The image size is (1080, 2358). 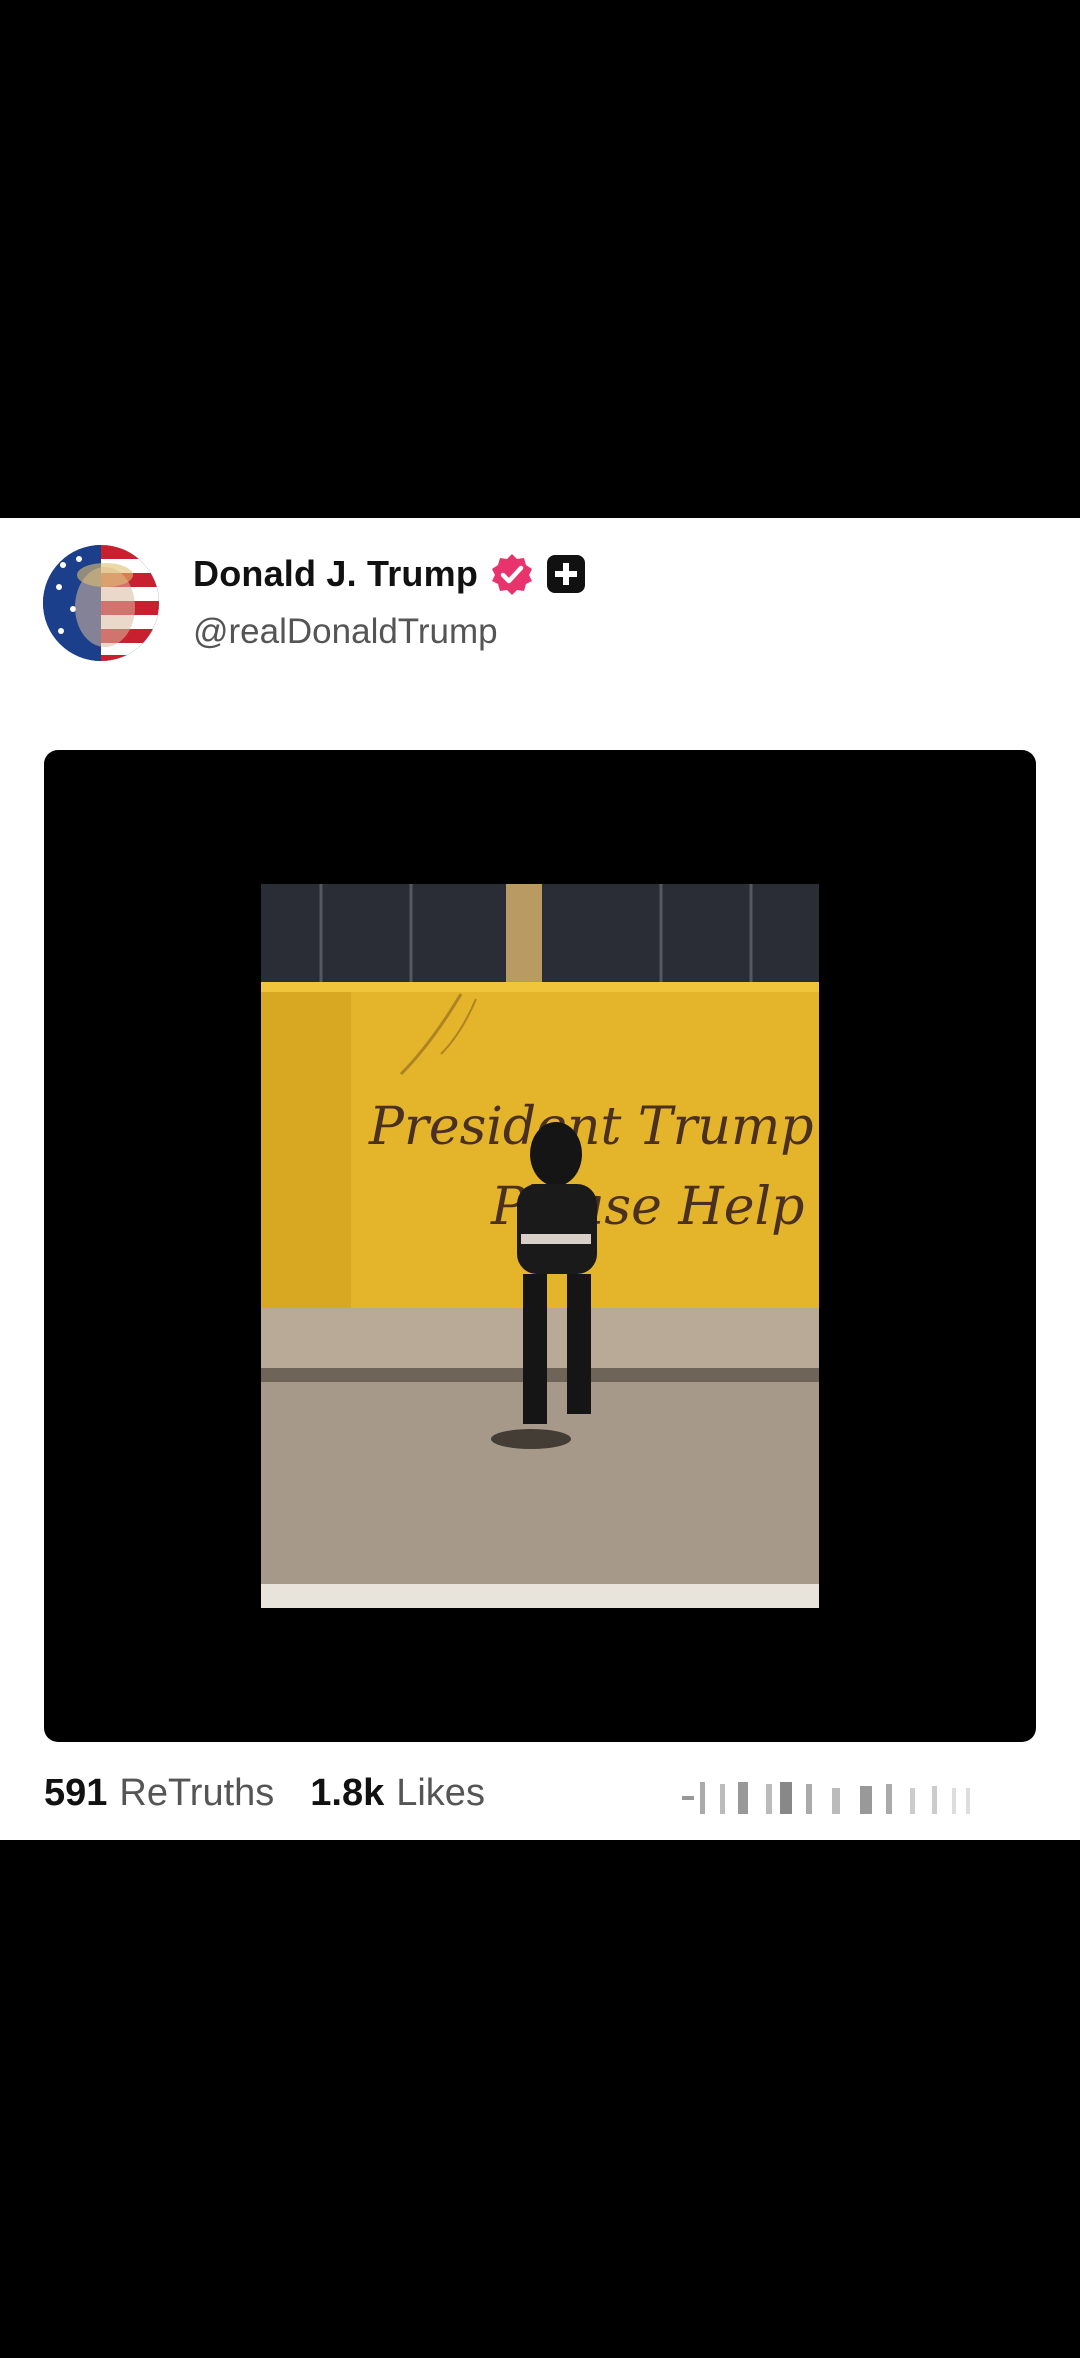 I want to click on author-name-row: Donald J. Trump, so click(x=389, y=574).